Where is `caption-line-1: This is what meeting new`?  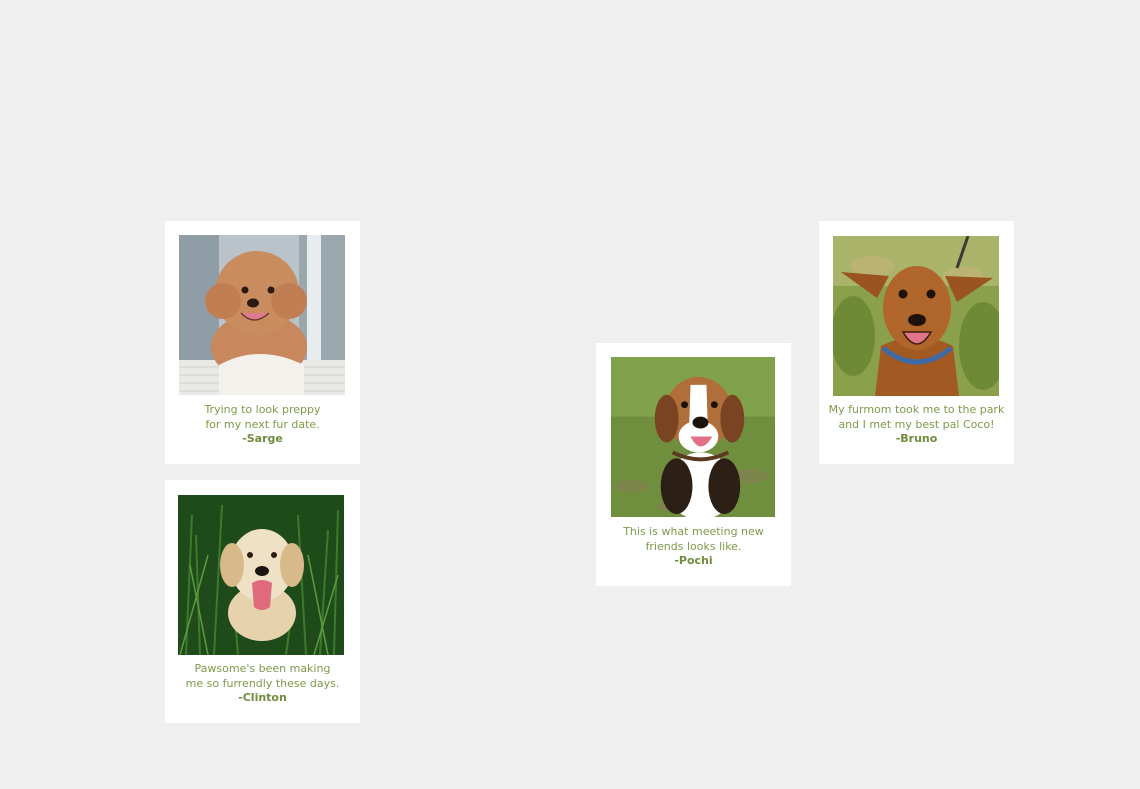 caption-line-1: This is what meeting new is located at coordinates (693, 531).